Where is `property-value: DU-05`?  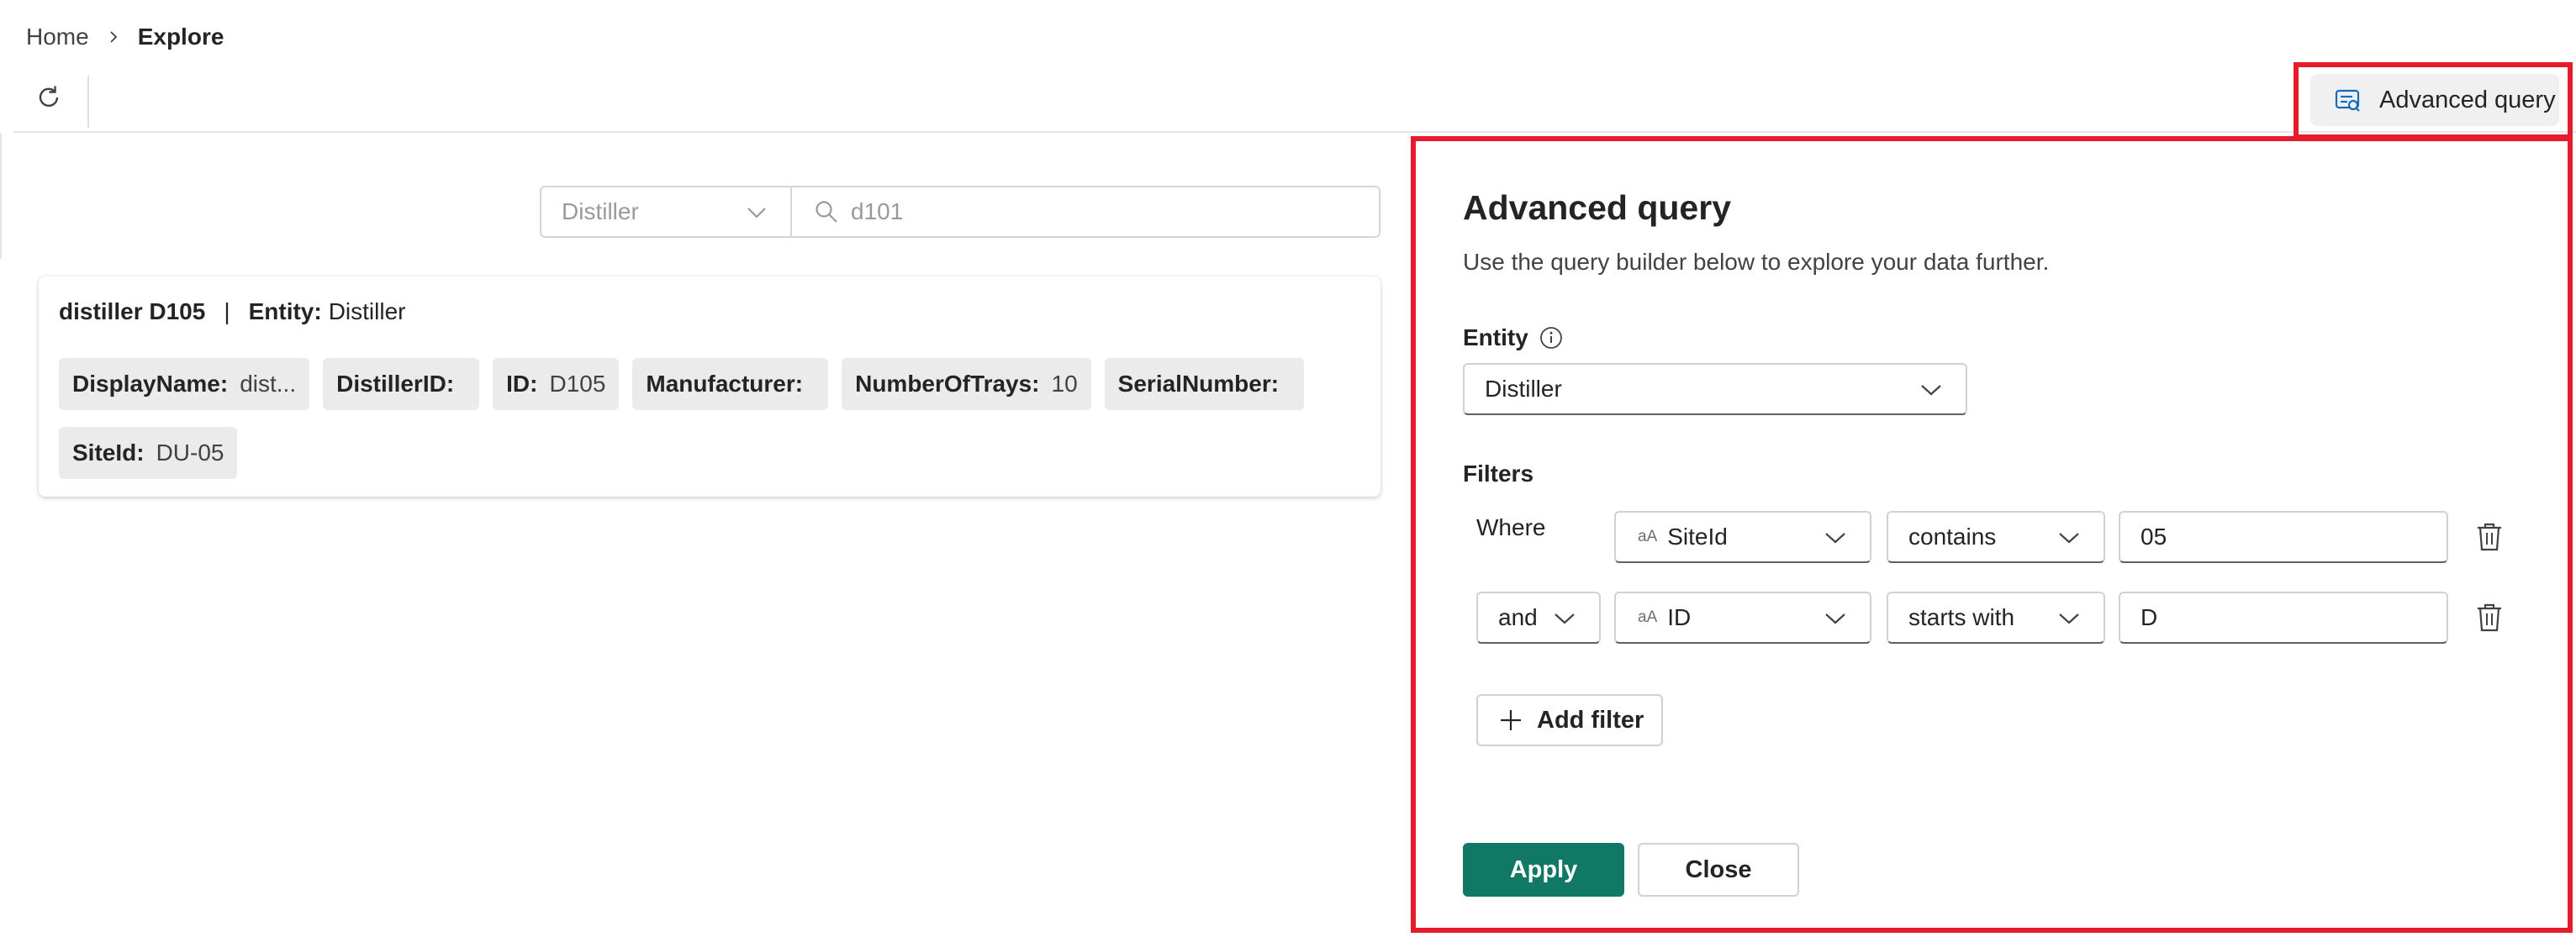
property-value: DU-05 is located at coordinates (190, 453).